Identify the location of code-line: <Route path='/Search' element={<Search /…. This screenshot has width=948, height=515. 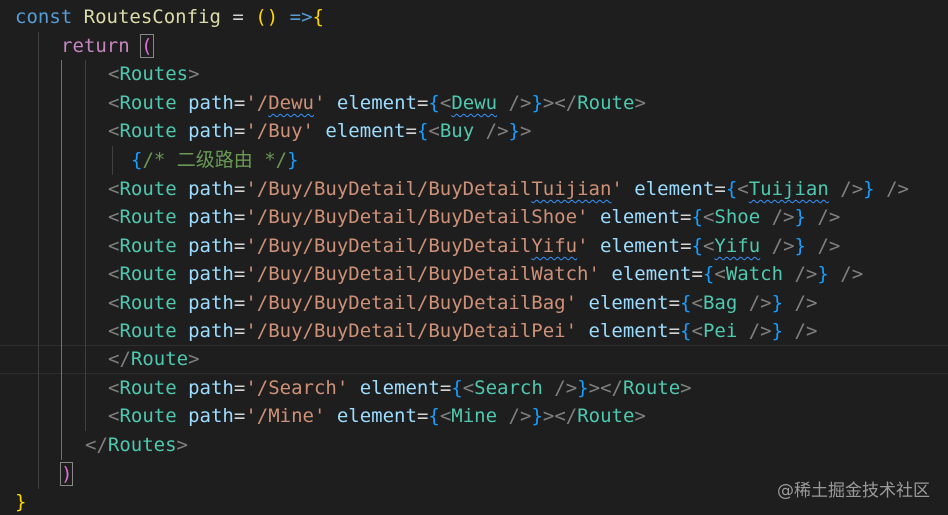
(474, 388).